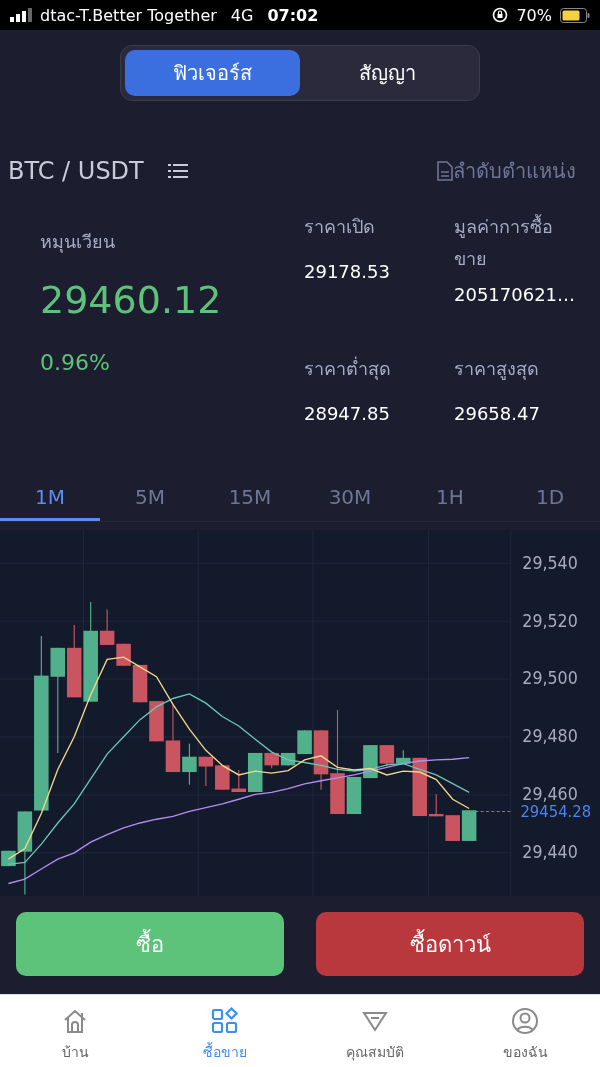  I want to click on document-icon, so click(445, 171).